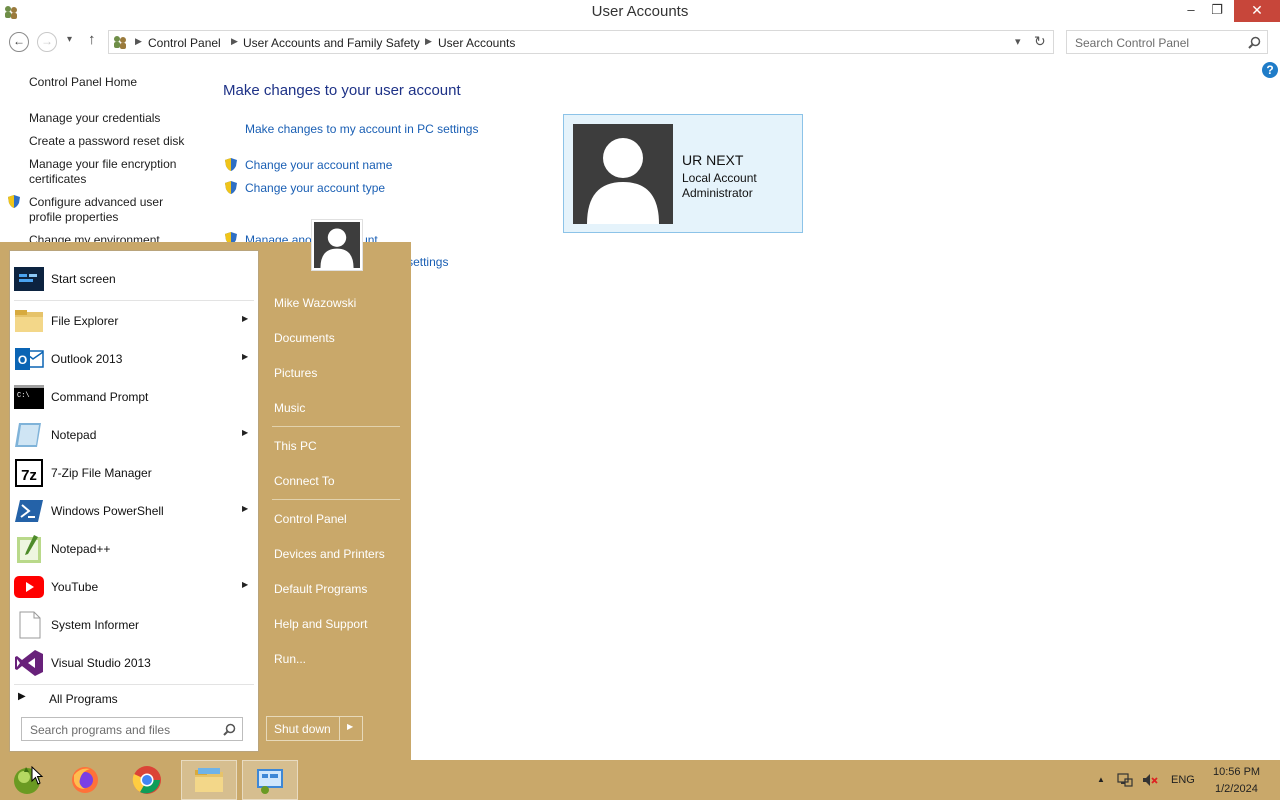 This screenshot has height=800, width=1280. I want to click on recent-locations-button: ▾, so click(69, 39).